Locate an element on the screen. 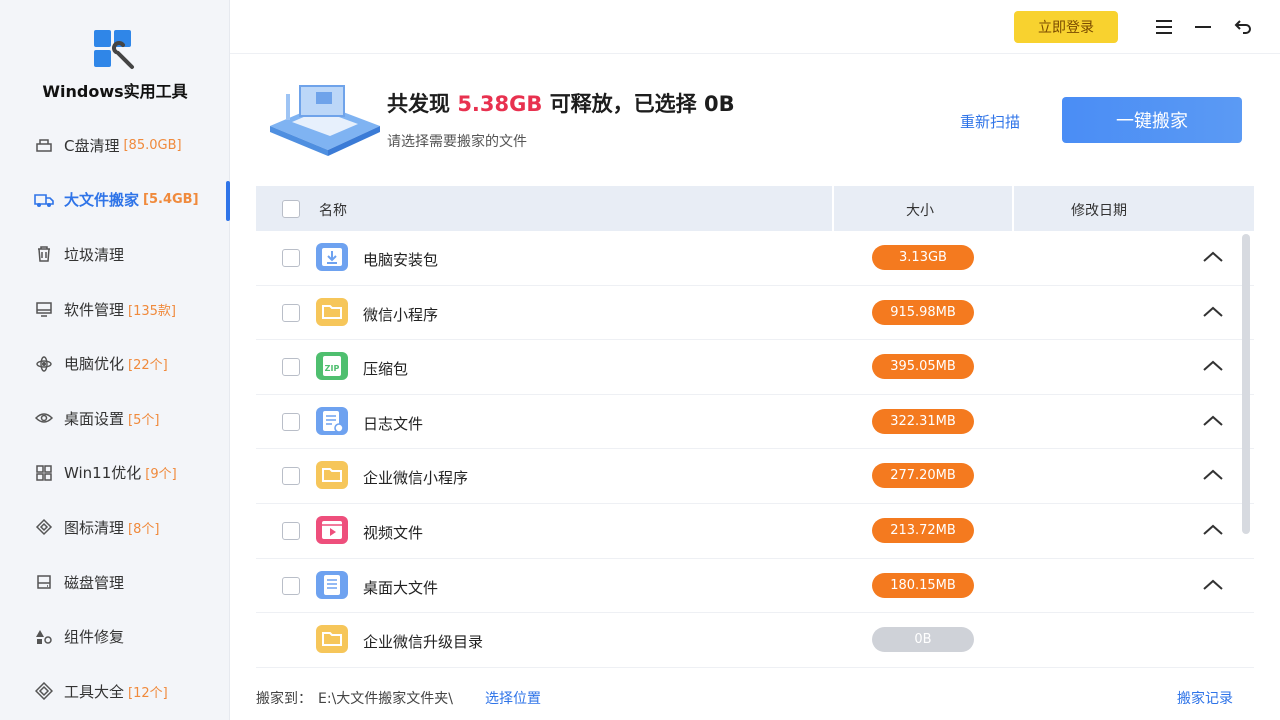  select-all-checkbox is located at coordinates (291, 209).